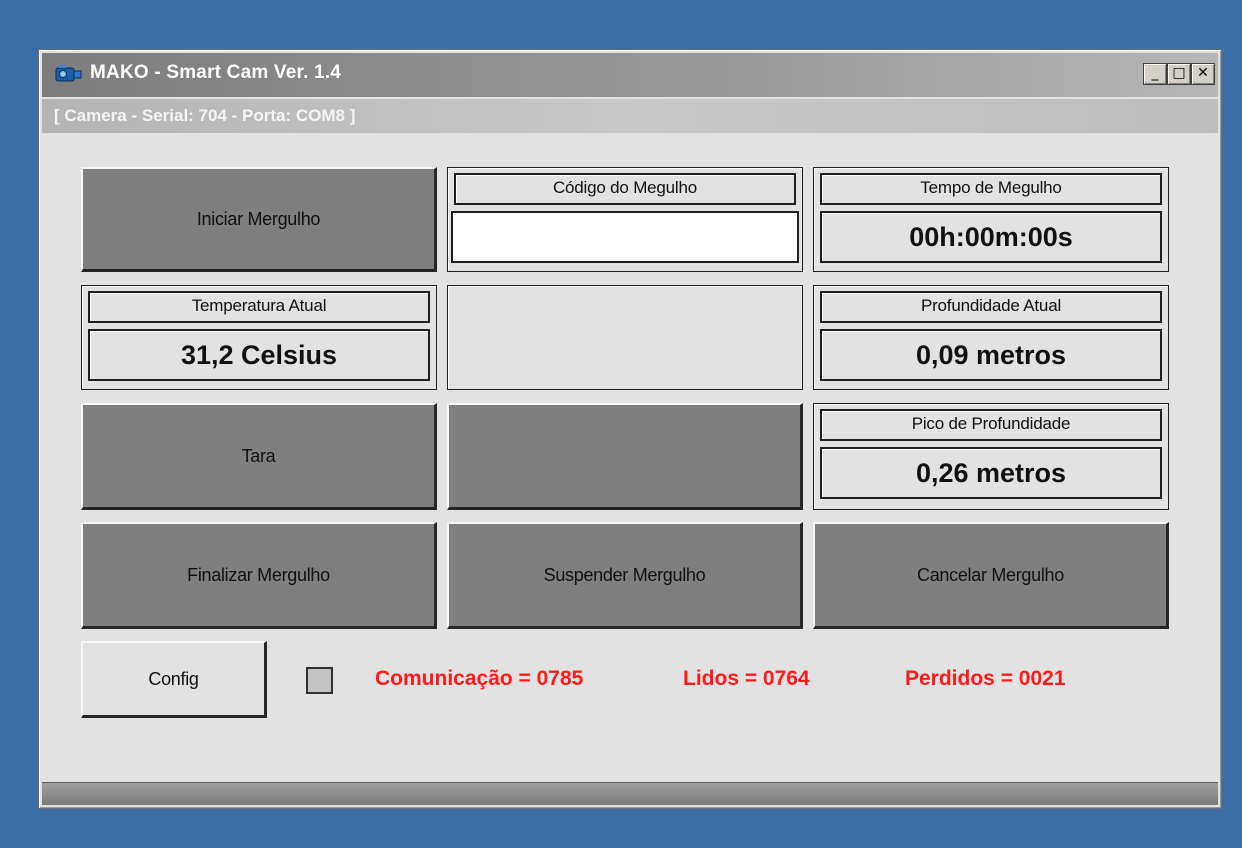 The image size is (1242, 848). I want to click on peak-depth-panel: Pico de Profundidade 0,26 metros, so click(991, 456).